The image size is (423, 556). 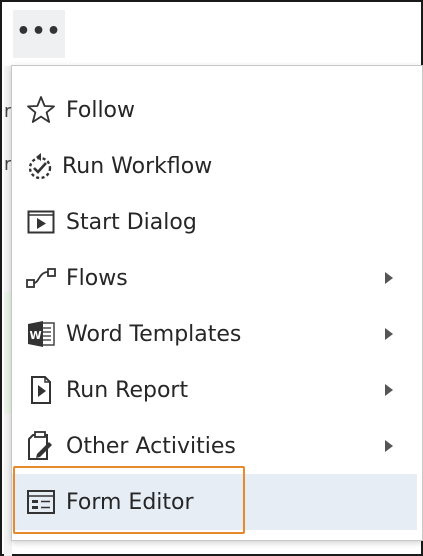 What do you see at coordinates (41, 278) in the screenshot?
I see `flows-icon` at bounding box center [41, 278].